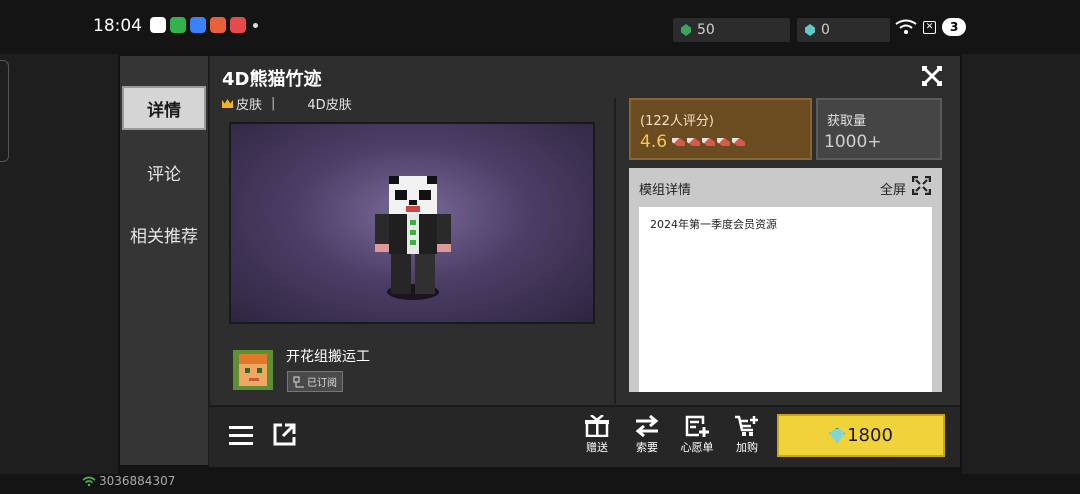 The image size is (1080, 494). Describe the element at coordinates (853, 142) in the screenshot. I see `downloads-value: 1000+` at that location.